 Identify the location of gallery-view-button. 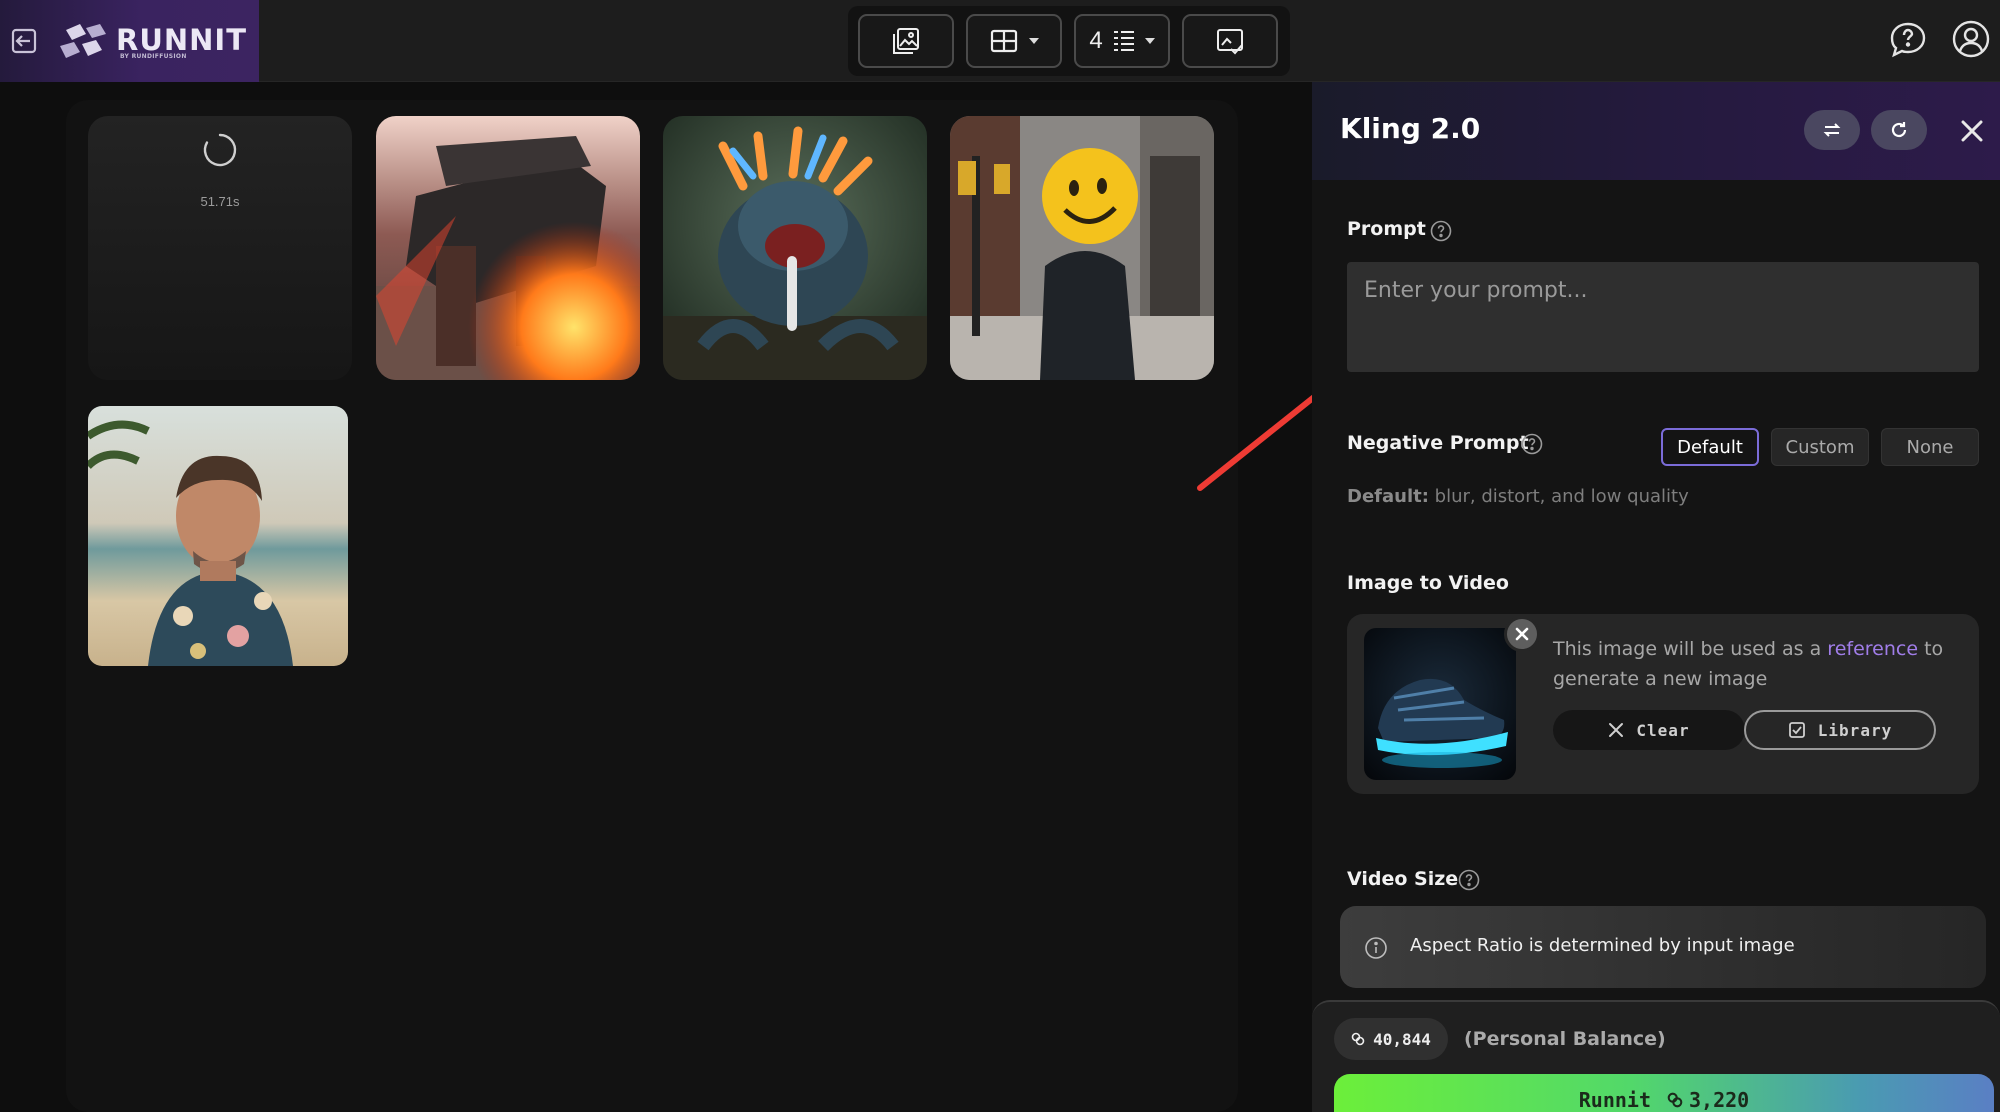
(906, 41).